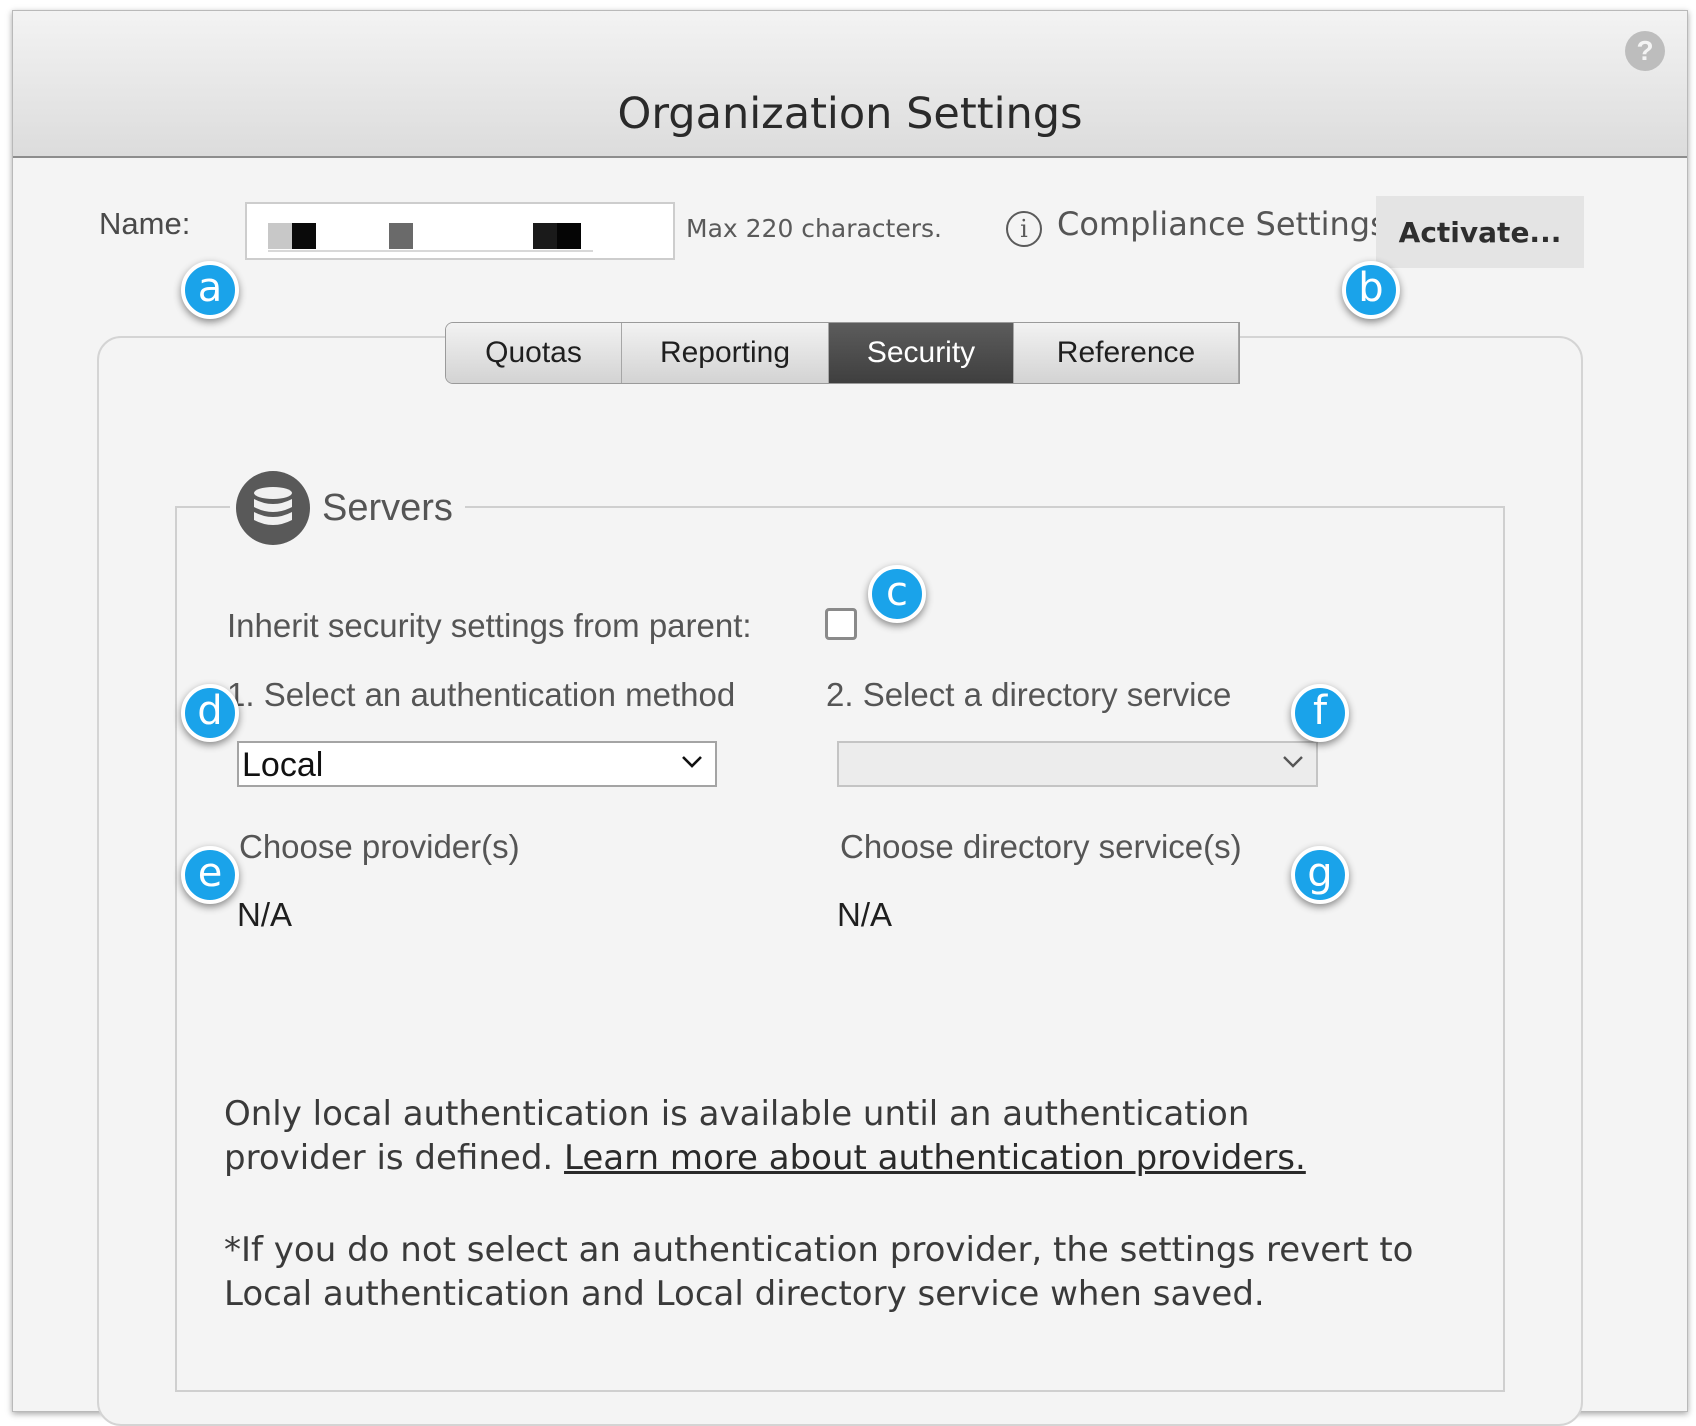 The image size is (1696, 1426). Describe the element at coordinates (534, 353) in the screenshot. I see `tab-quotas: Quotas` at that location.